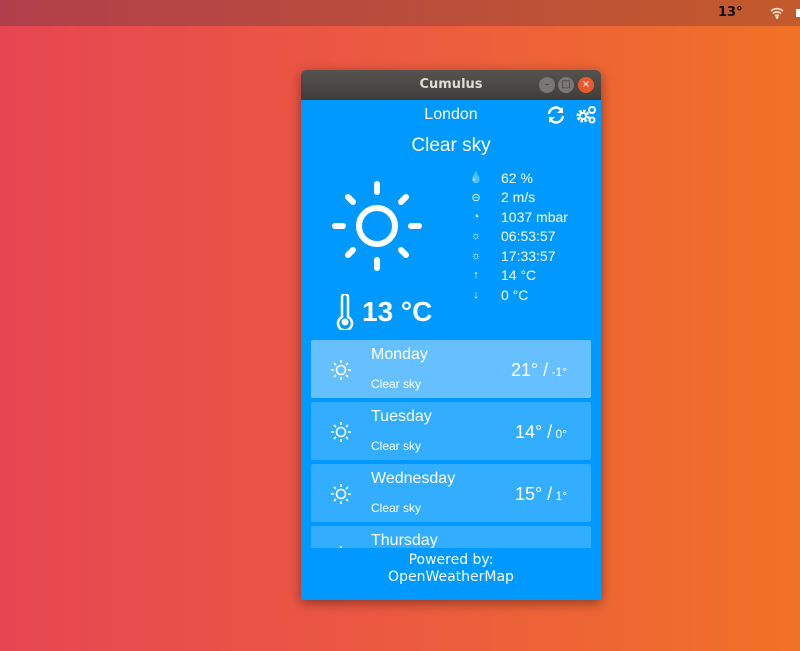  I want to click on min-temp-row: ↓ 0 °C, so click(516, 295).